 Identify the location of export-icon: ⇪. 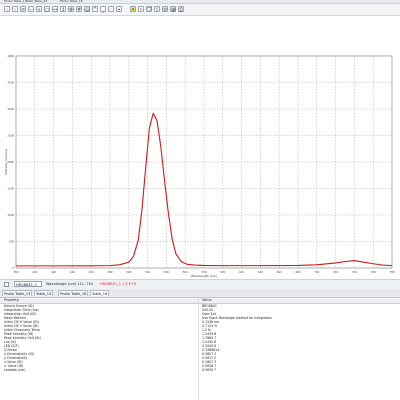
(157, 9).